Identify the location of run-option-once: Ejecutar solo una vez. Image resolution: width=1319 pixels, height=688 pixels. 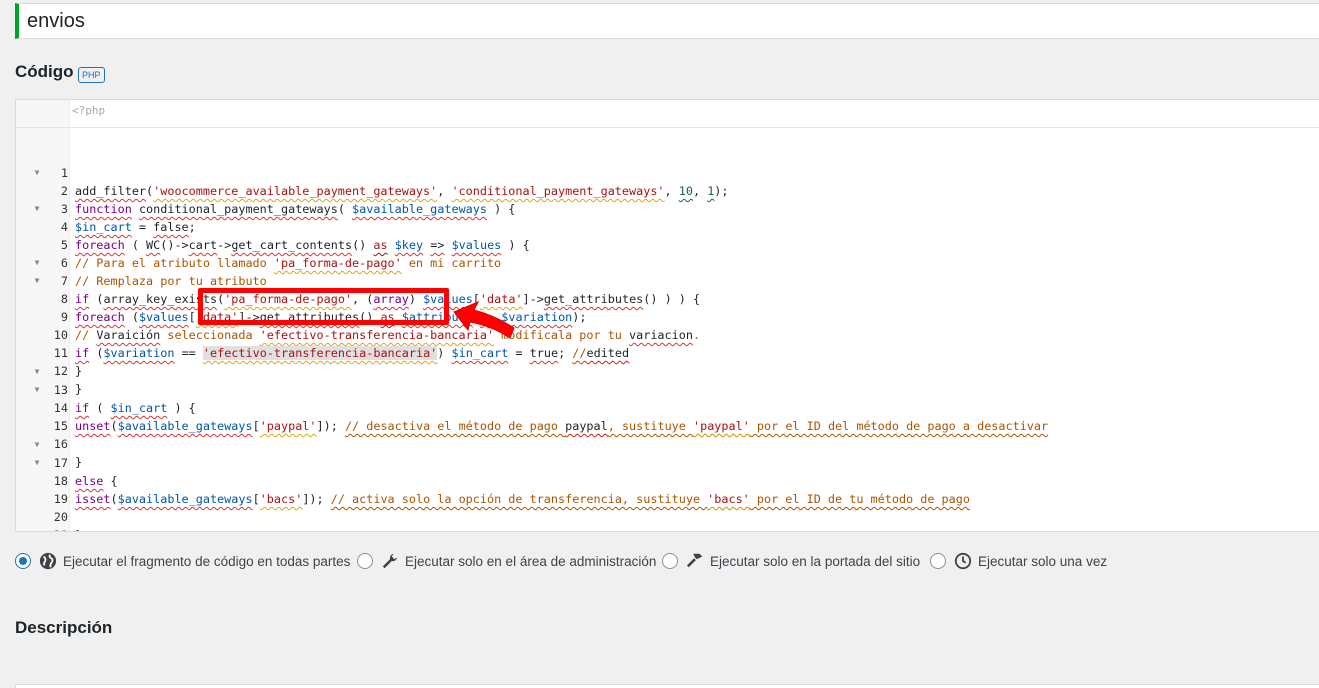
(1018, 561).